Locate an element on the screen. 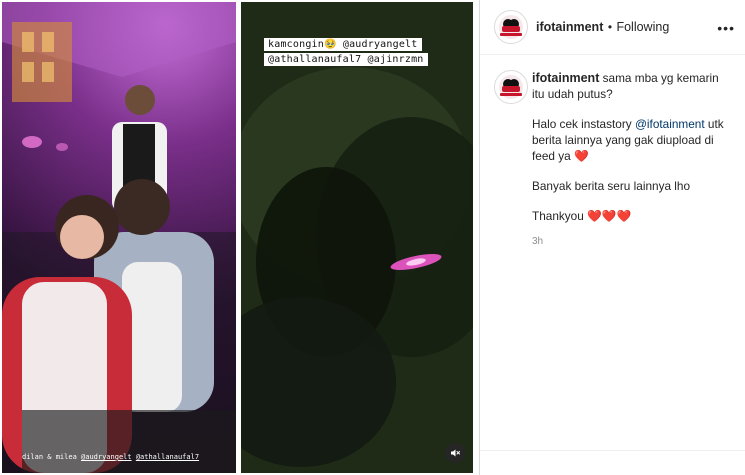  post-header: ifotainment • Following ••• is located at coordinates (612, 27).